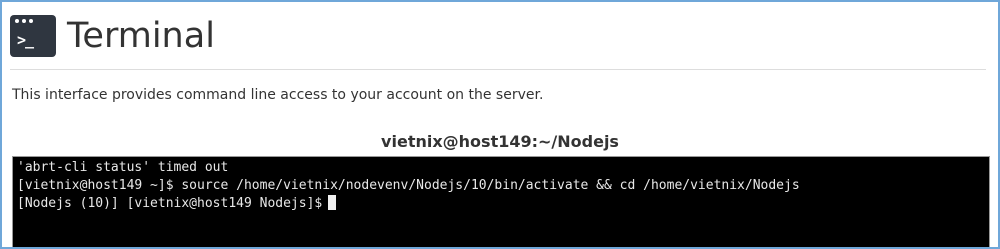  Describe the element at coordinates (500, 141) in the screenshot. I see `terminal-session-title: vietnix@host149:~/Nodejs` at that location.